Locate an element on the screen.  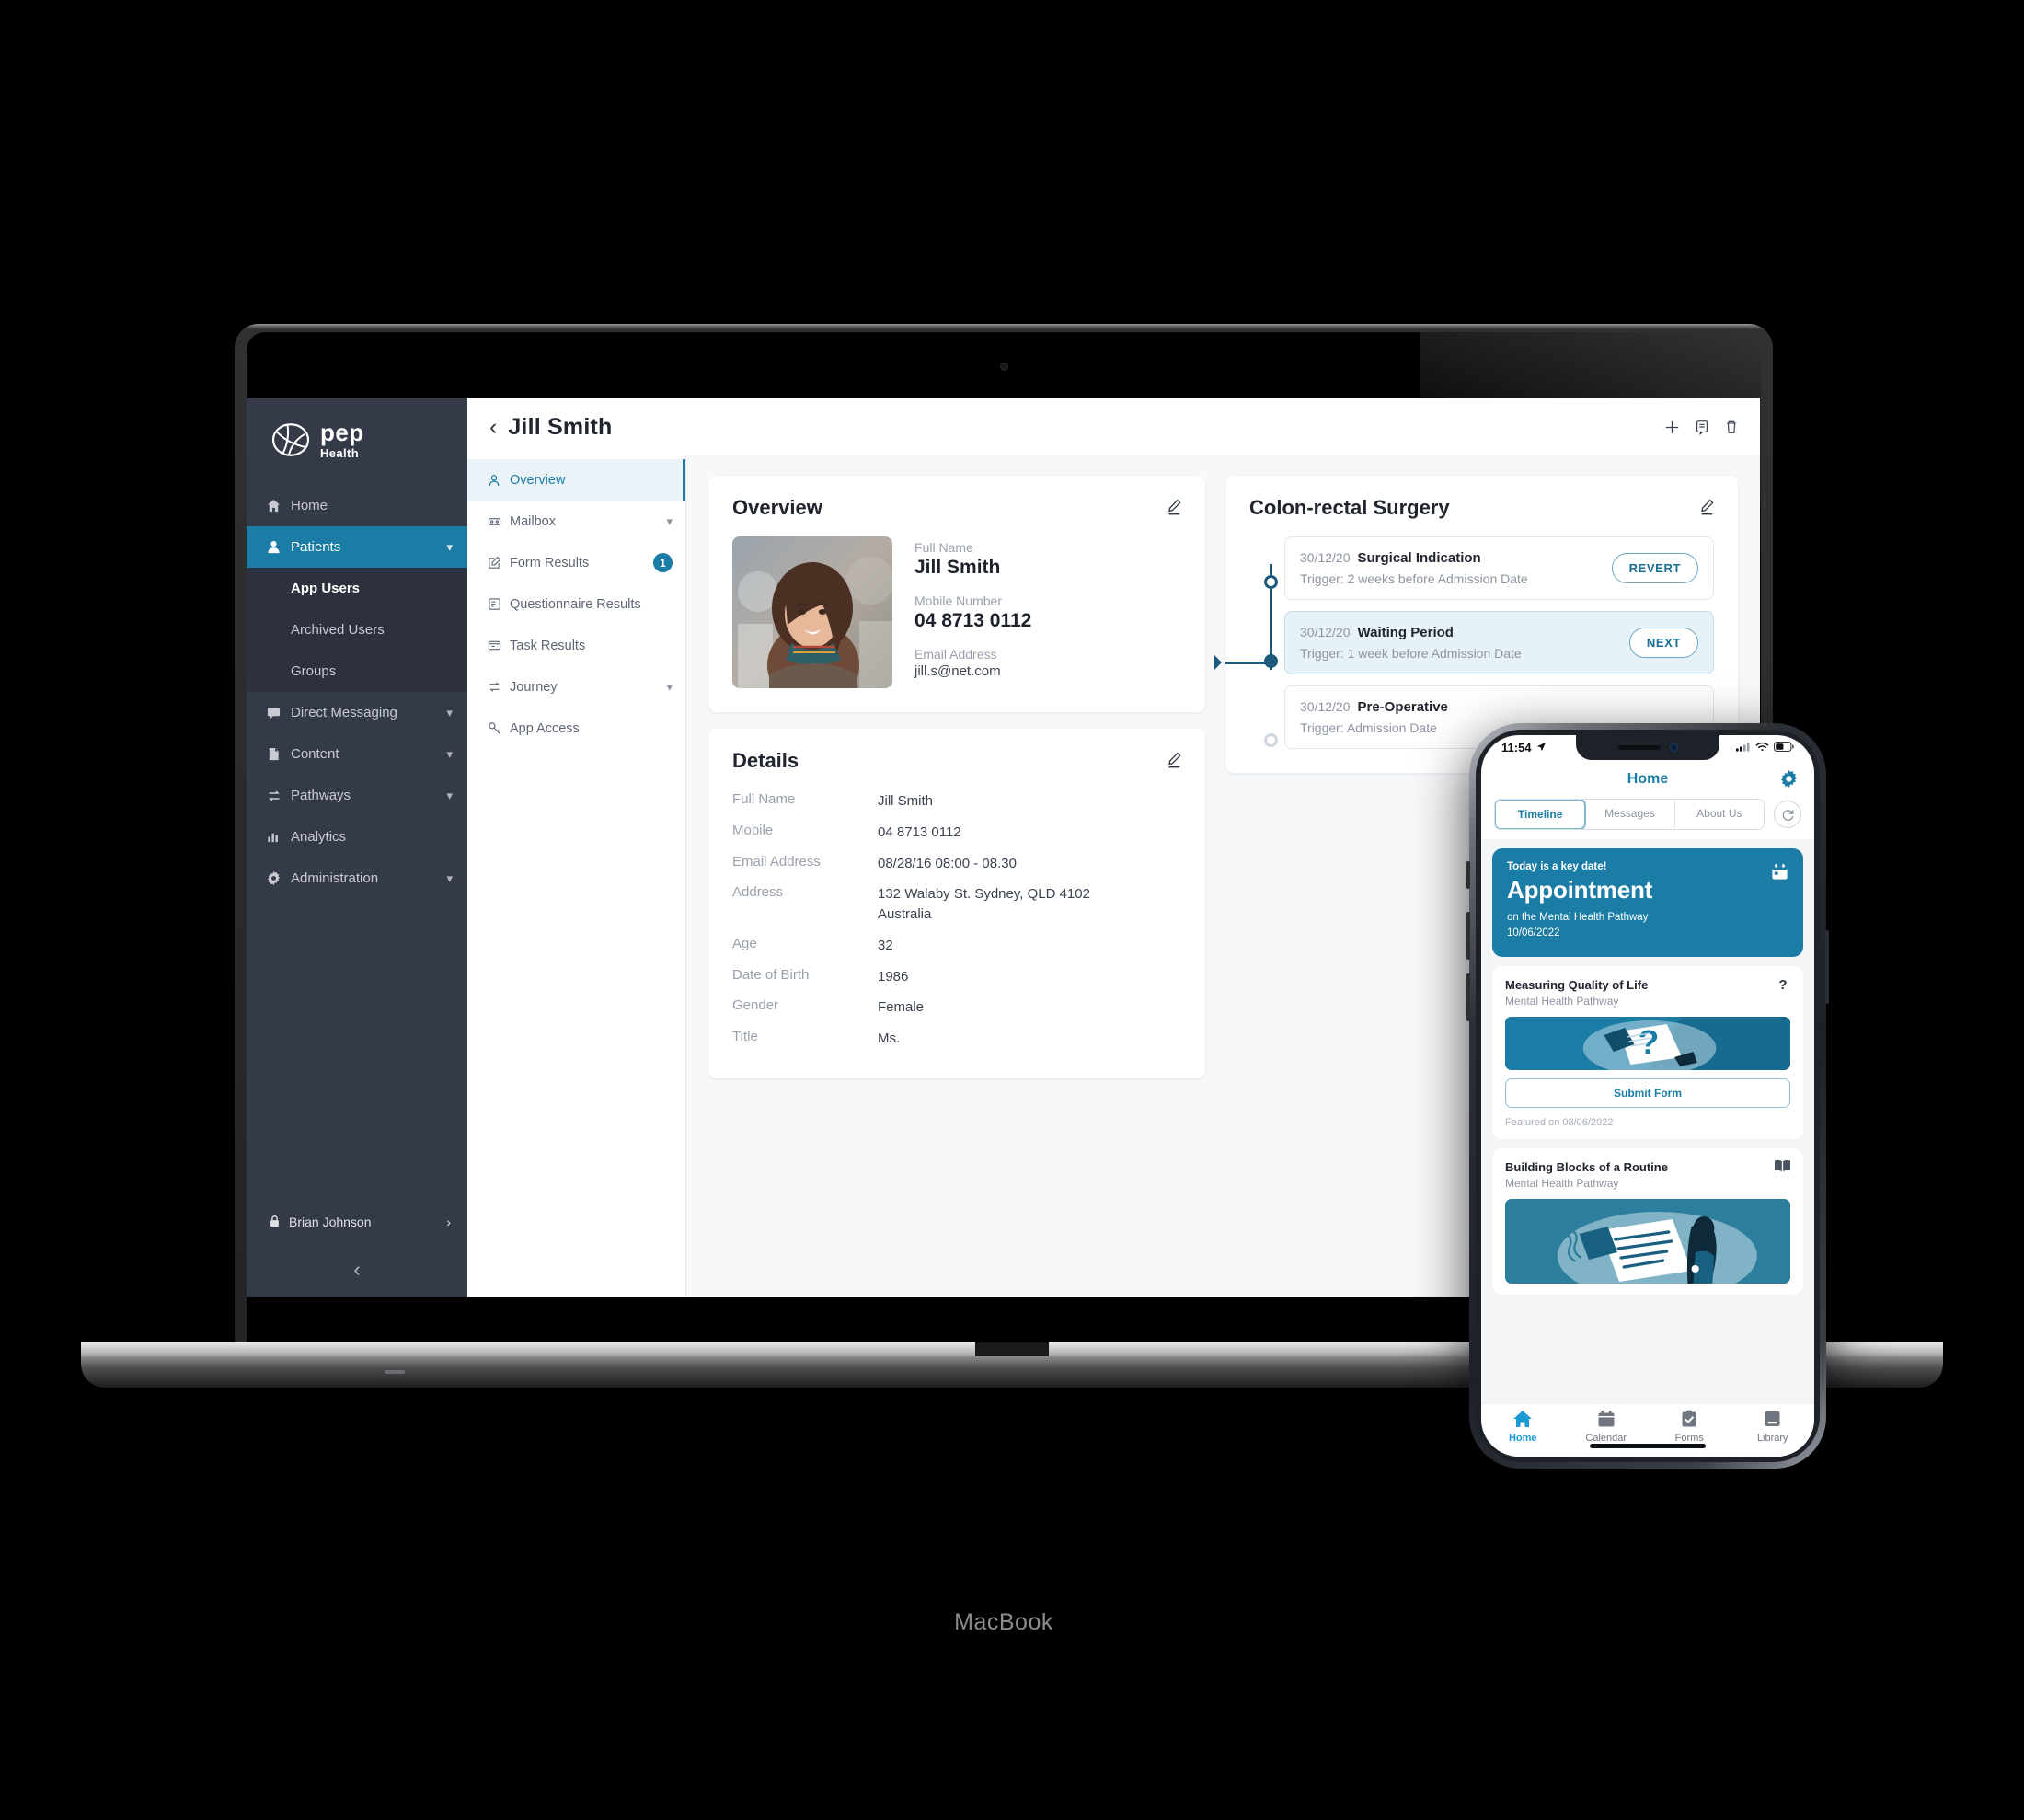
sidebar-subitem-app-users: App Users is located at coordinates (357, 588).